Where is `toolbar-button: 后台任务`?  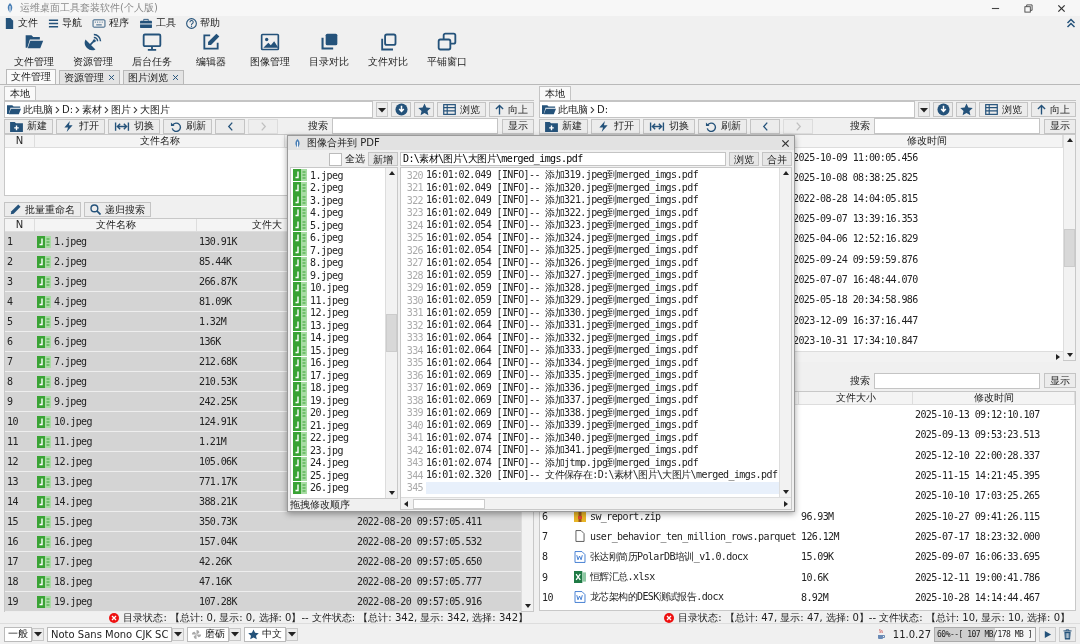
toolbar-button: 后台任务 is located at coordinates (151, 50).